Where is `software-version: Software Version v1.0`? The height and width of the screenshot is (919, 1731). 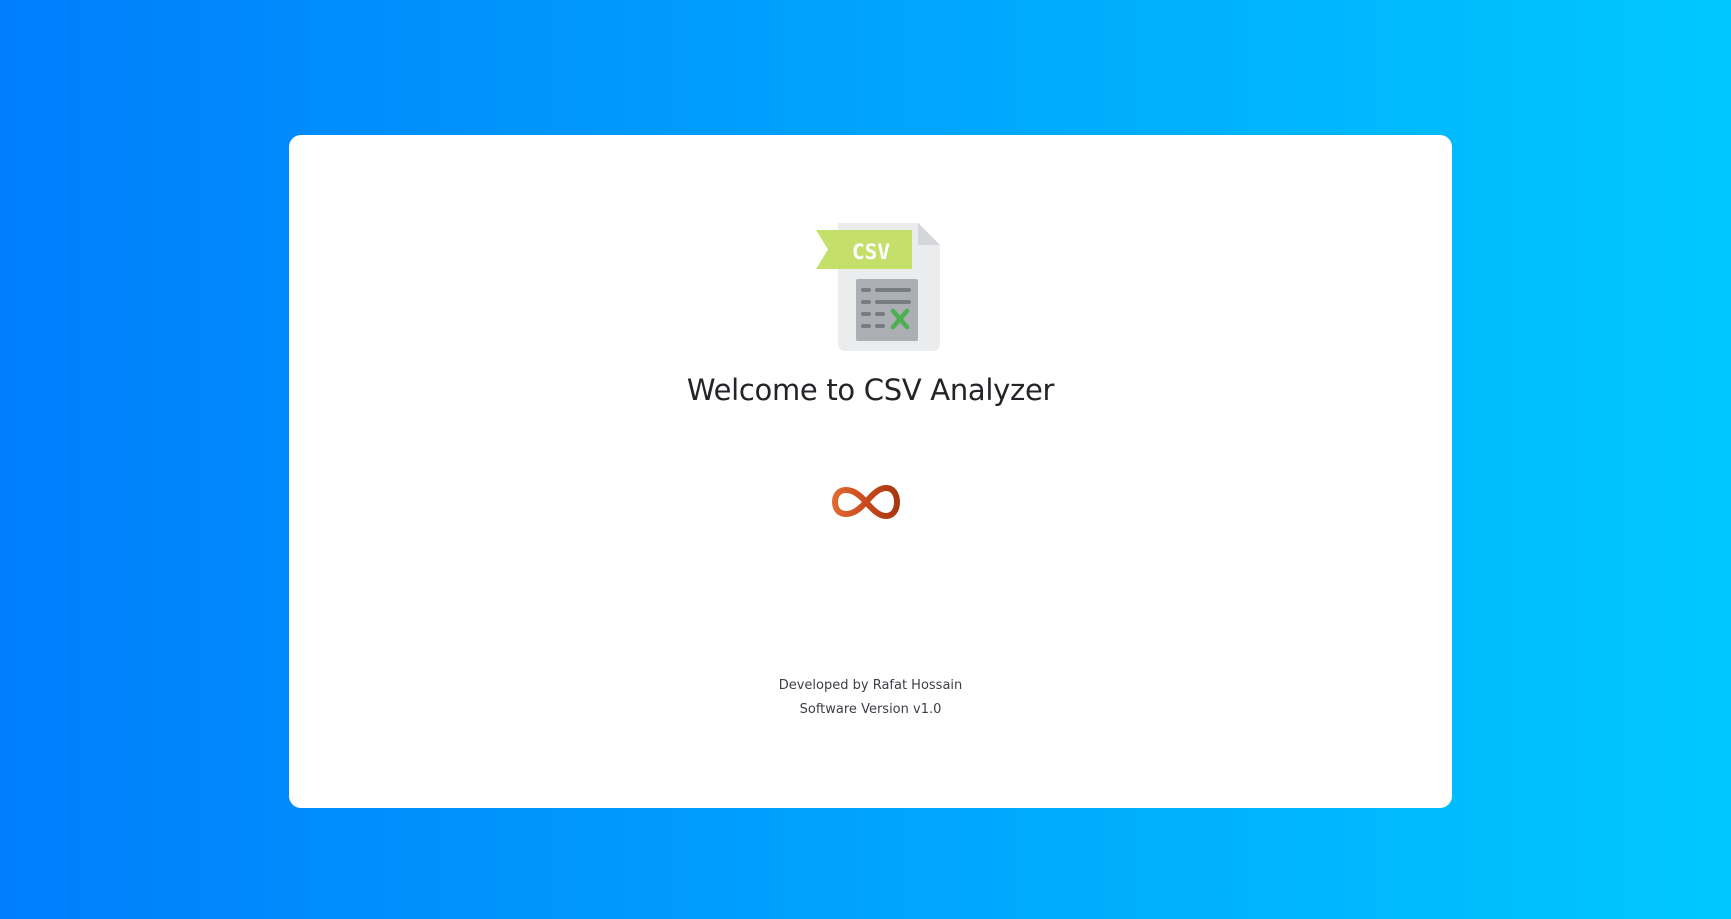
software-version: Software Version v1.0 is located at coordinates (870, 709).